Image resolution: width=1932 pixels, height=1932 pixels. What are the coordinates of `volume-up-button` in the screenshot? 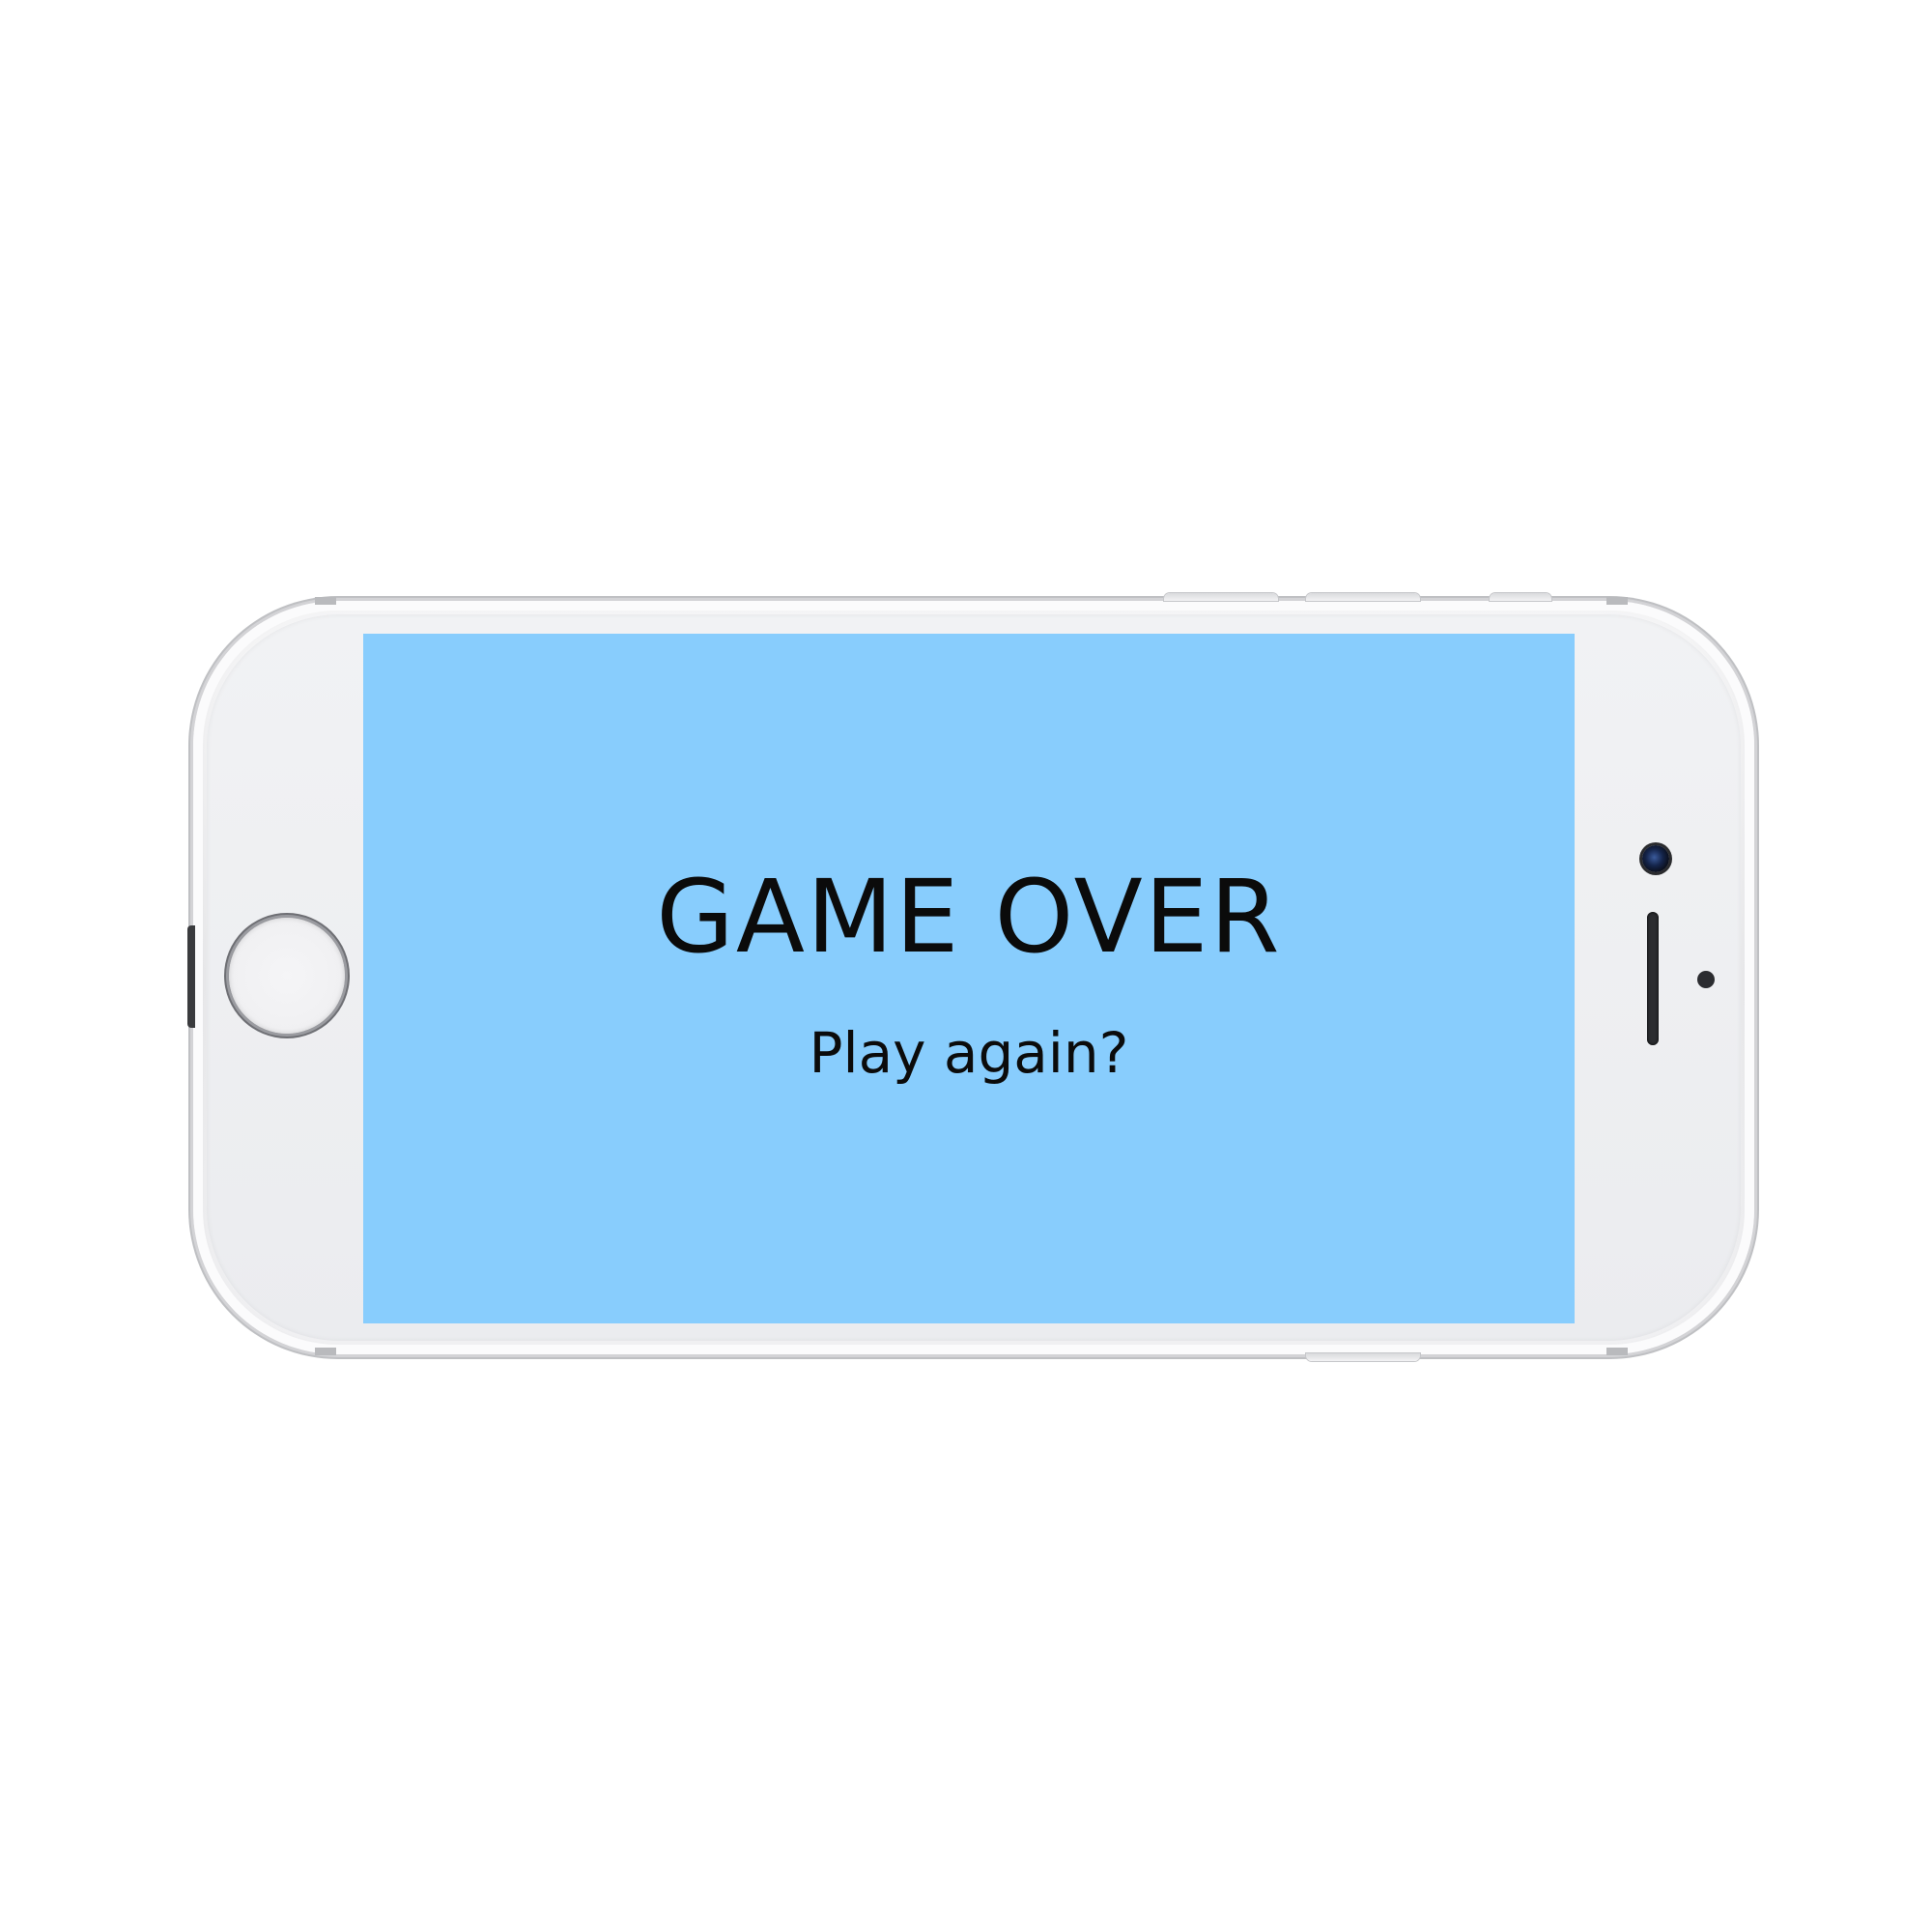 It's located at (1221, 597).